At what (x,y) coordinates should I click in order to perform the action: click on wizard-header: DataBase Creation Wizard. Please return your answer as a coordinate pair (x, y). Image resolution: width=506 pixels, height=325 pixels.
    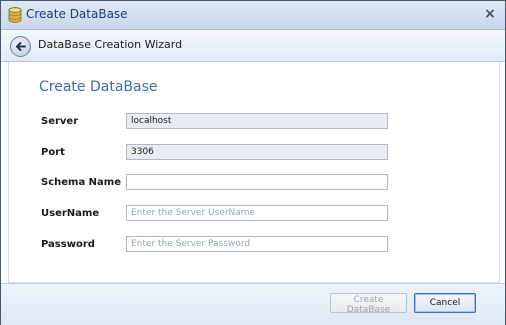
    Looking at the image, I should click on (253, 46).